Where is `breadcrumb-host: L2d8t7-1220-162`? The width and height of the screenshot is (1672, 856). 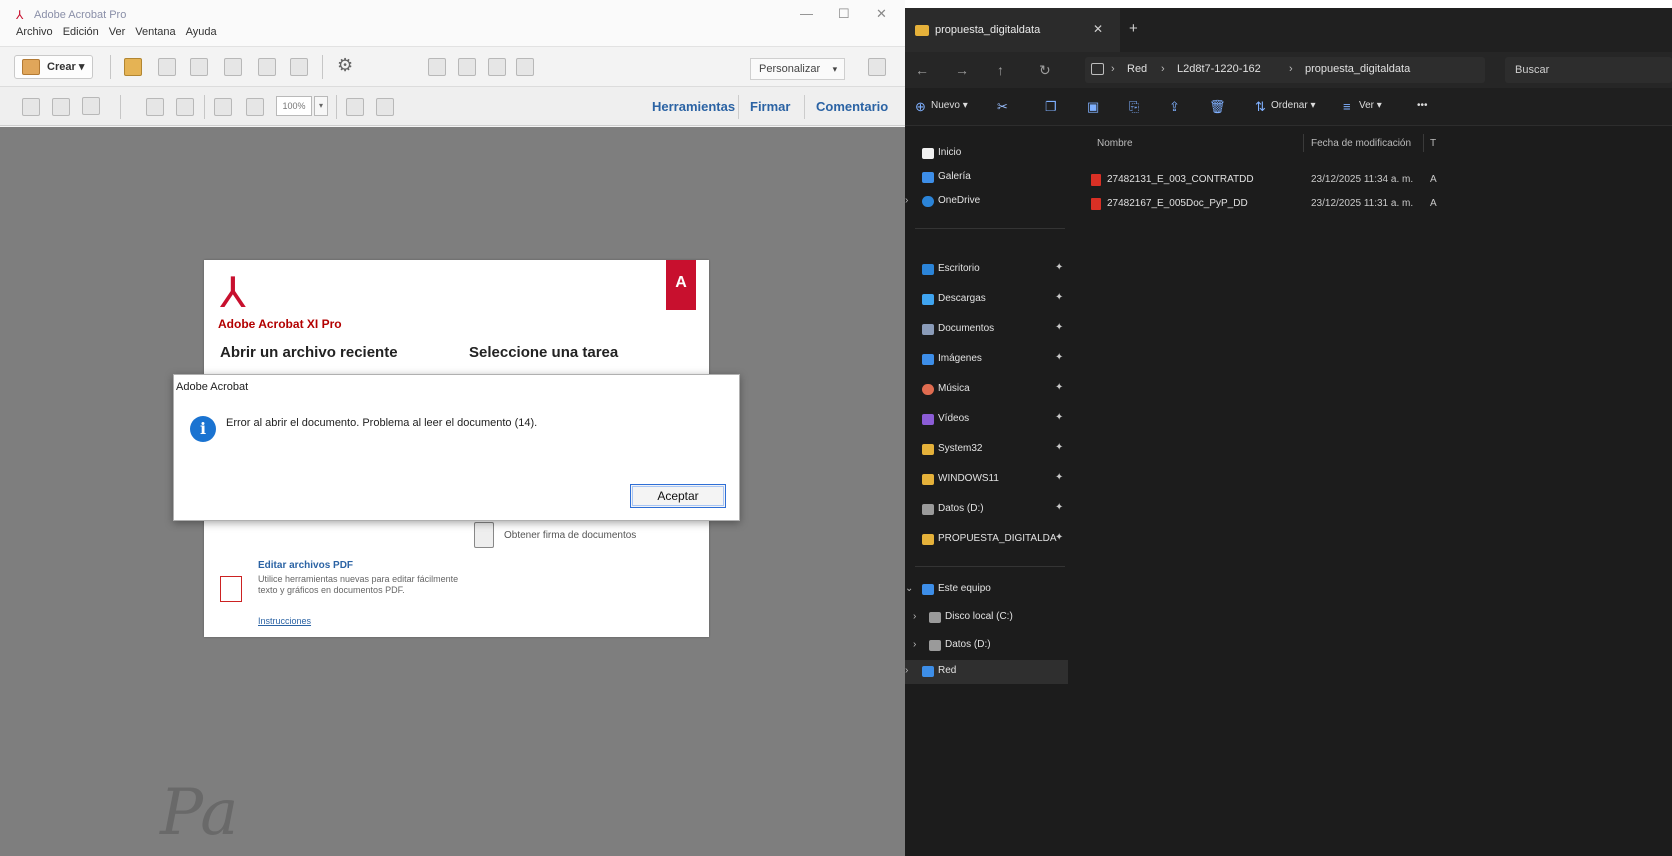
breadcrumb-host: L2d8t7-1220-162 is located at coordinates (1219, 69).